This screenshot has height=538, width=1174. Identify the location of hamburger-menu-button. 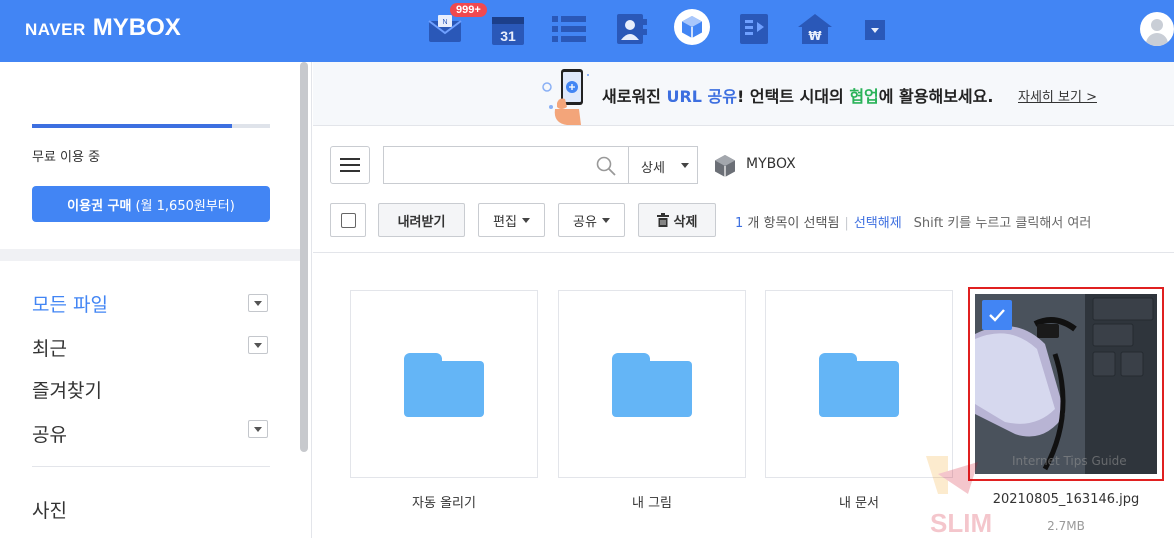
(350, 165).